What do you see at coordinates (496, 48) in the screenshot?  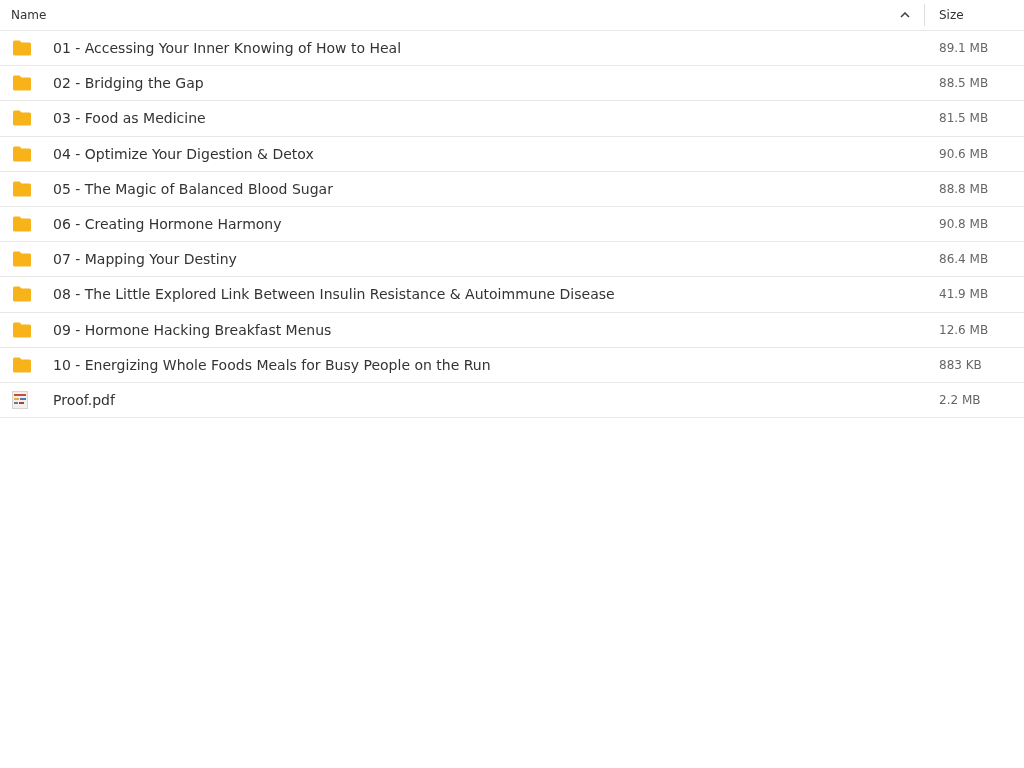 I see `file-name: 01 - Accessing Your Inner Knowing of How to Heal` at bounding box center [496, 48].